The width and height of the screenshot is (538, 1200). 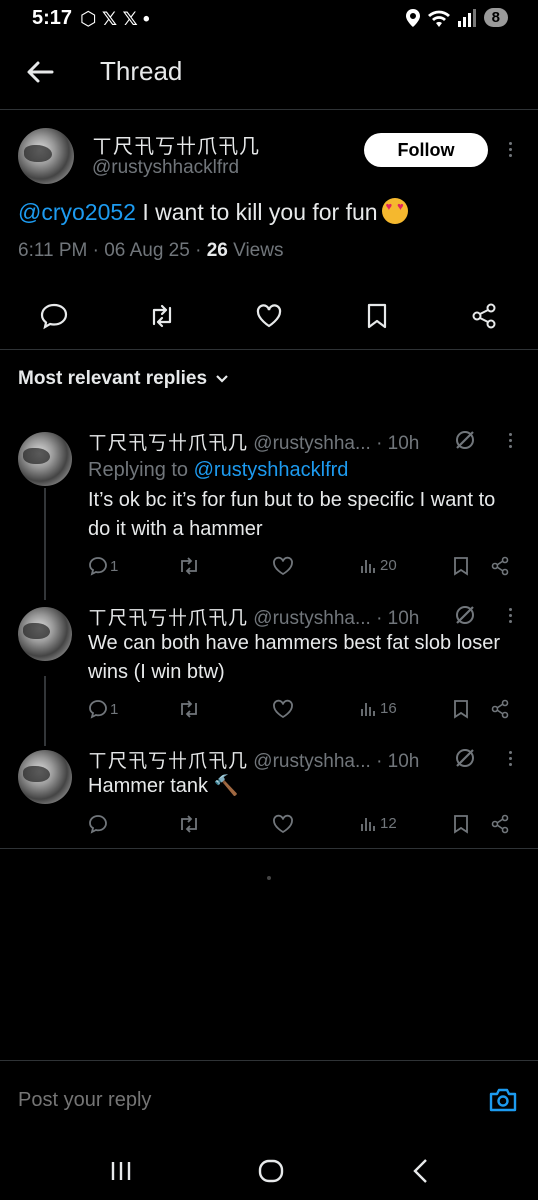 I want to click on tweet-meta: 6:11 PM · 06 Aug 25 · 26 Views, so click(x=150, y=251).